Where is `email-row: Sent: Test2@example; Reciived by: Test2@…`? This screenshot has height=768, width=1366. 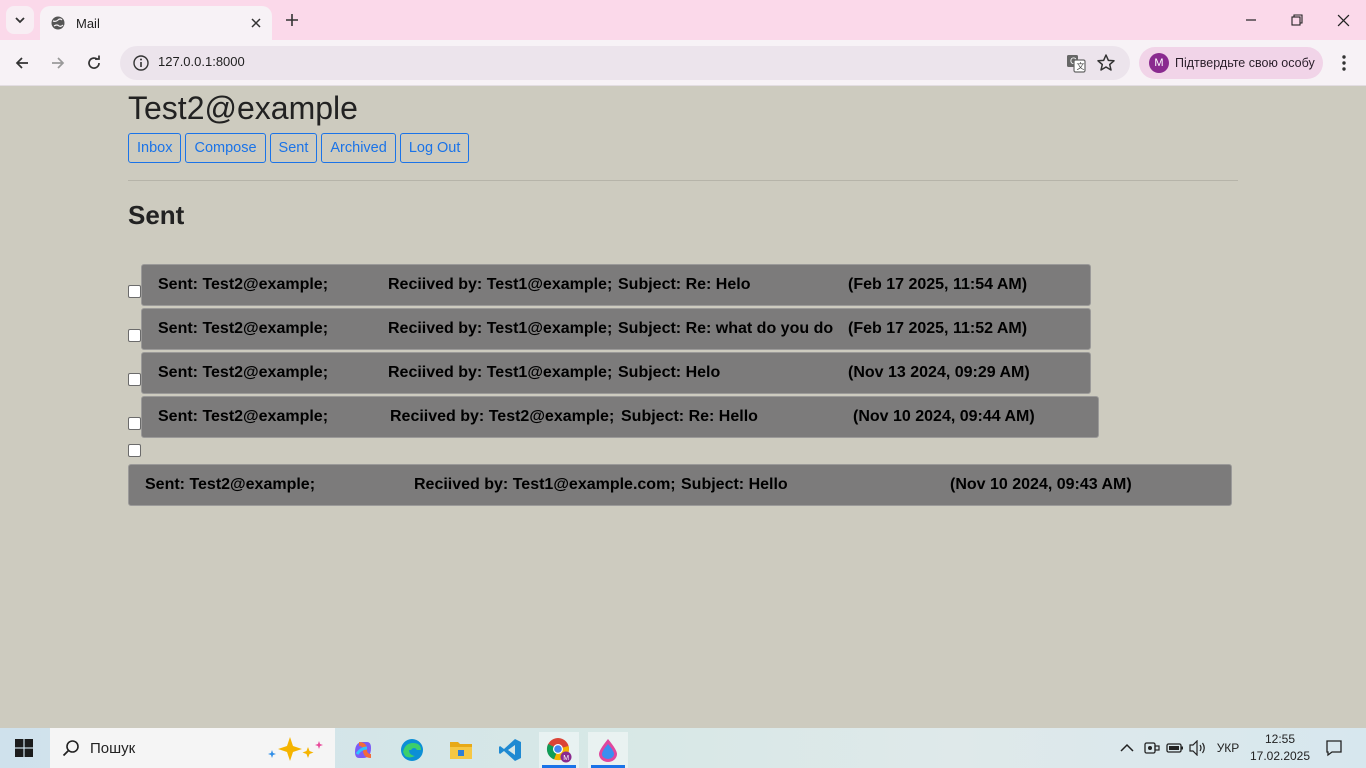
email-row: Sent: Test2@example; Reciived by: Test2@… is located at coordinates (620, 417).